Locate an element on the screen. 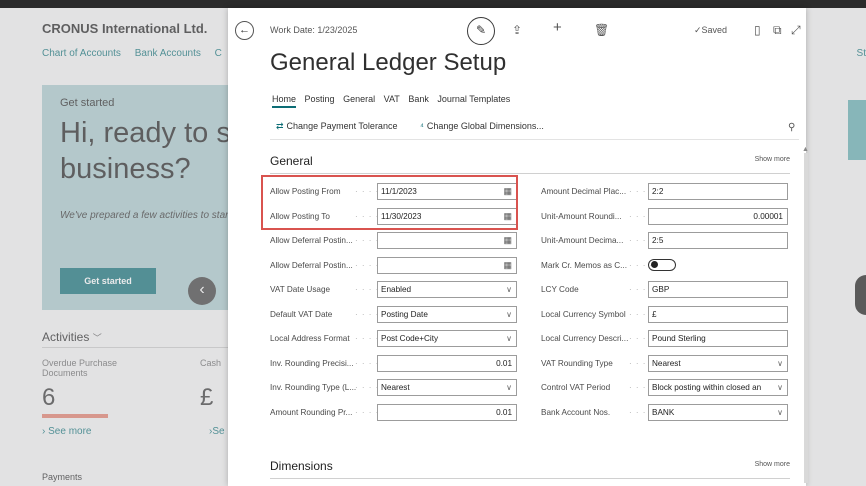  check-icon: ✓ is located at coordinates (698, 30).